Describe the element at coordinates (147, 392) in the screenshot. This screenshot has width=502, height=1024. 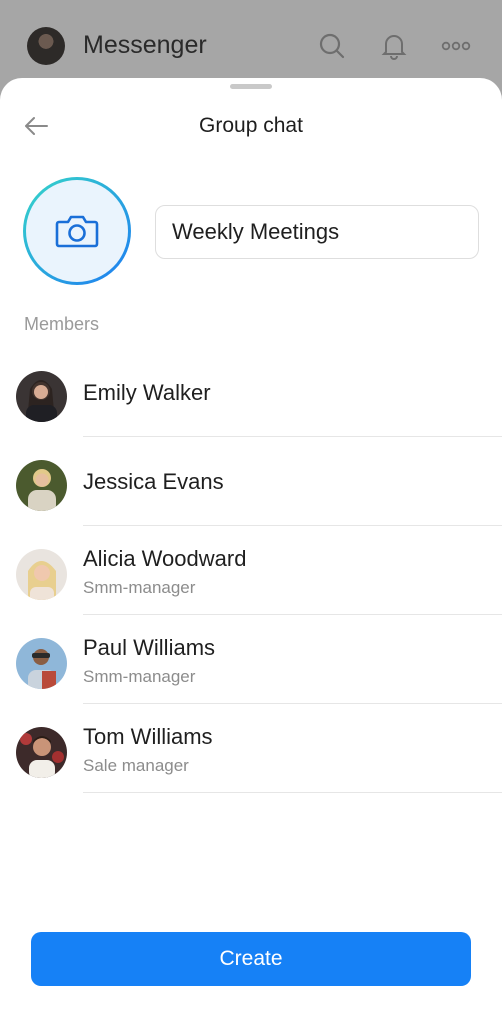
I see `member-name: Emily Walker` at that location.